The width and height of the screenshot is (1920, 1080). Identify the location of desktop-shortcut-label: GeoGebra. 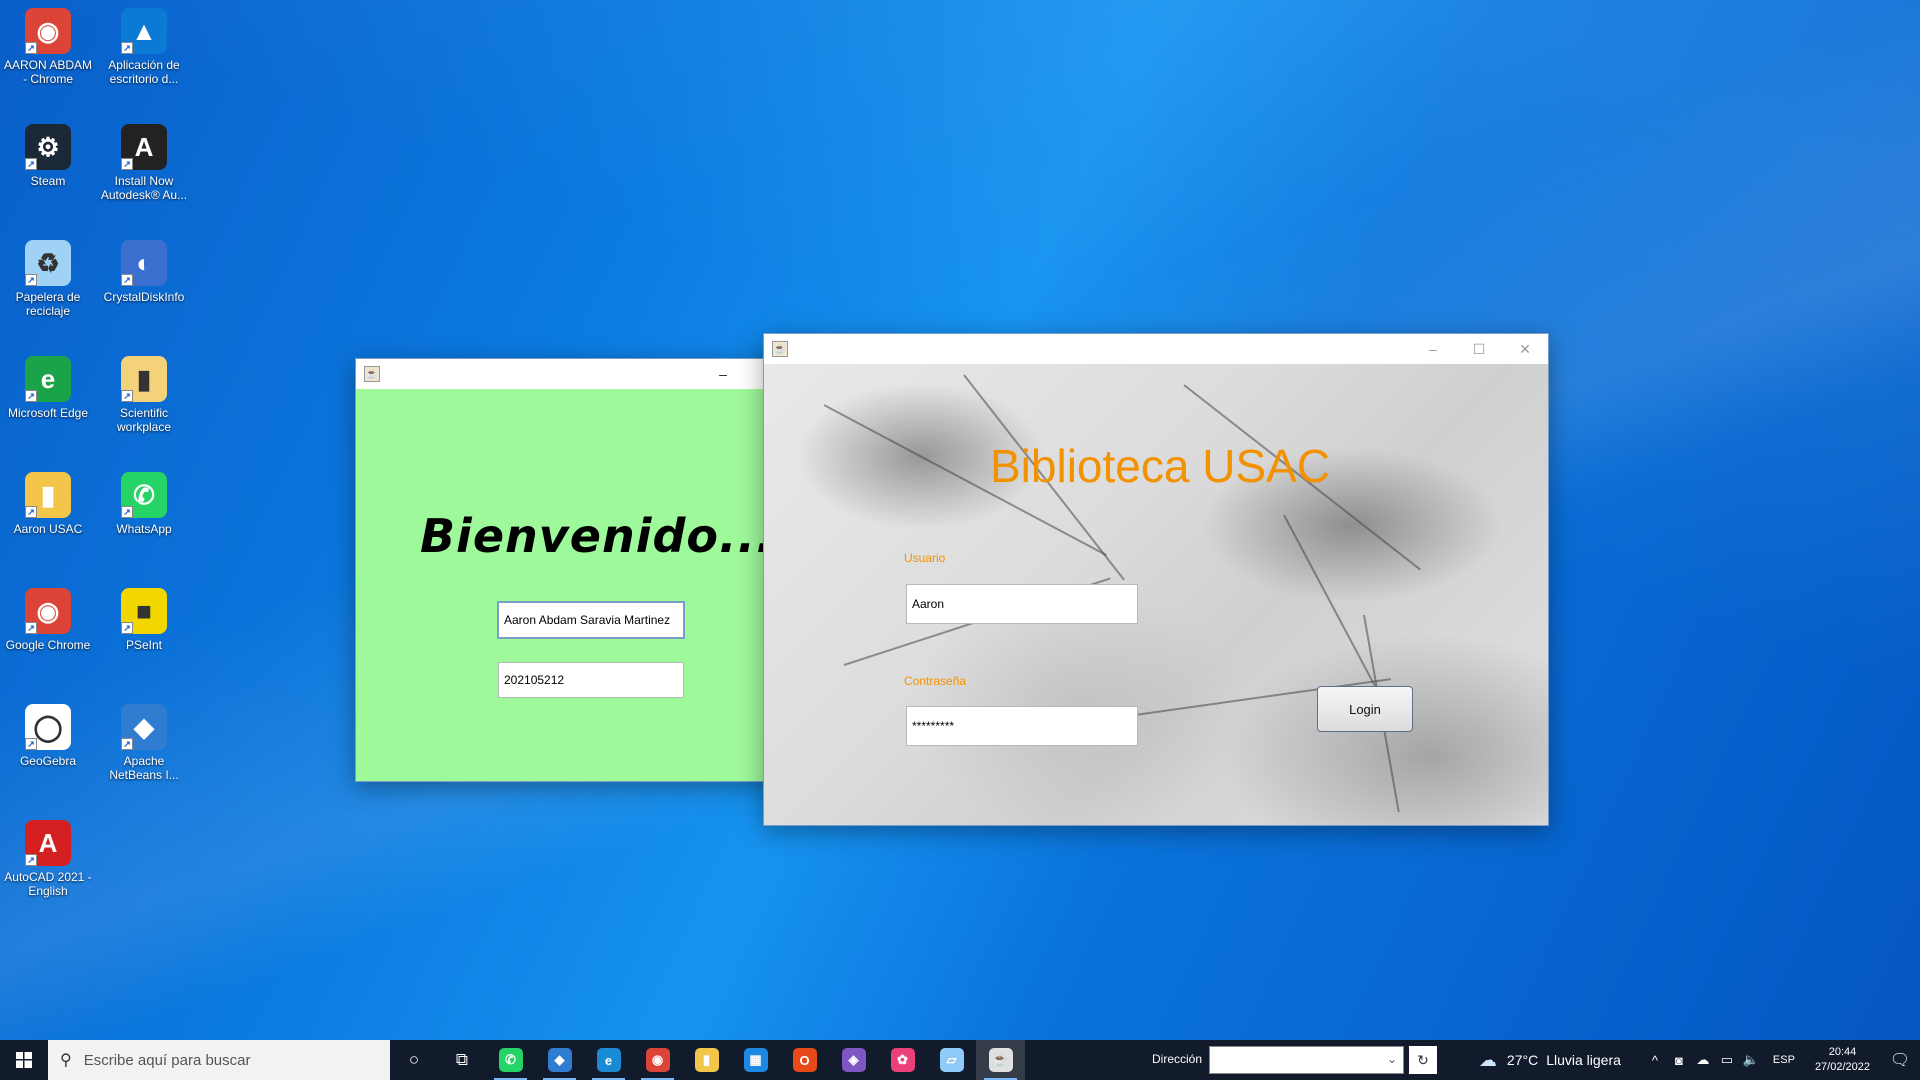
(48, 761).